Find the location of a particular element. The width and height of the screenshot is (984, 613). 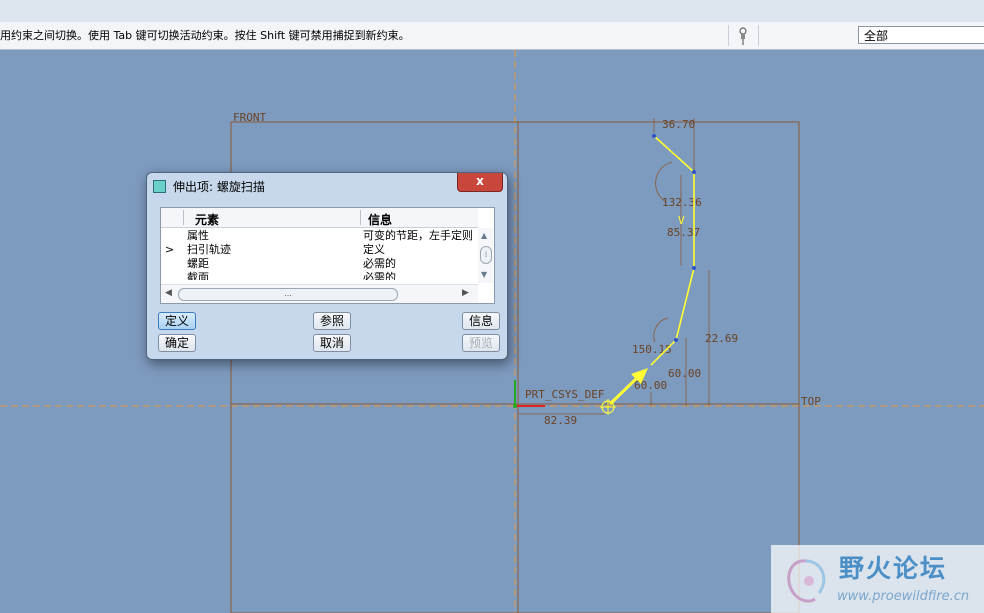

element-name: 扫引轨迹 is located at coordinates (209, 249).